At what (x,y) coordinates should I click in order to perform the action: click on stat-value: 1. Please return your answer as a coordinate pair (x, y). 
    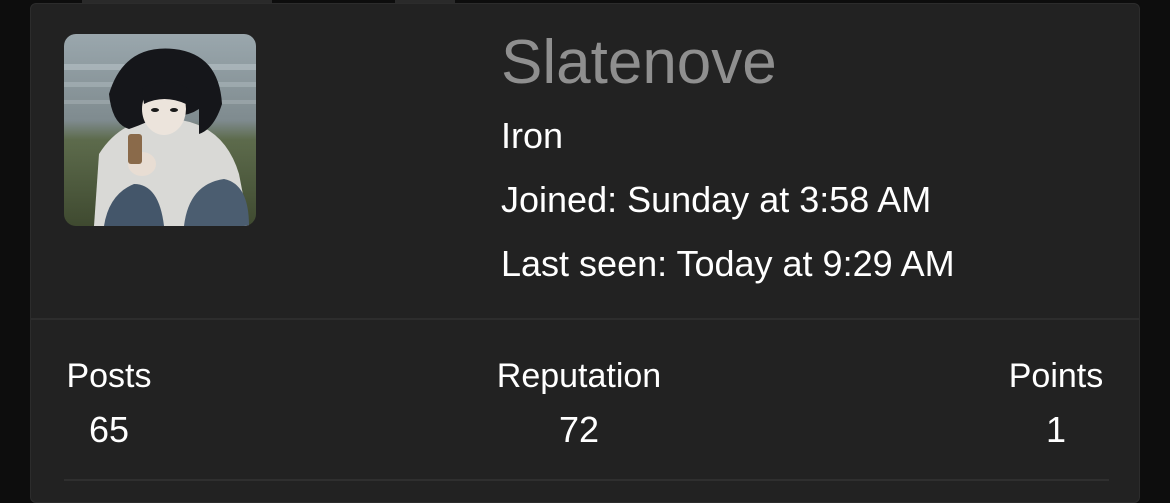
    Looking at the image, I should click on (1056, 429).